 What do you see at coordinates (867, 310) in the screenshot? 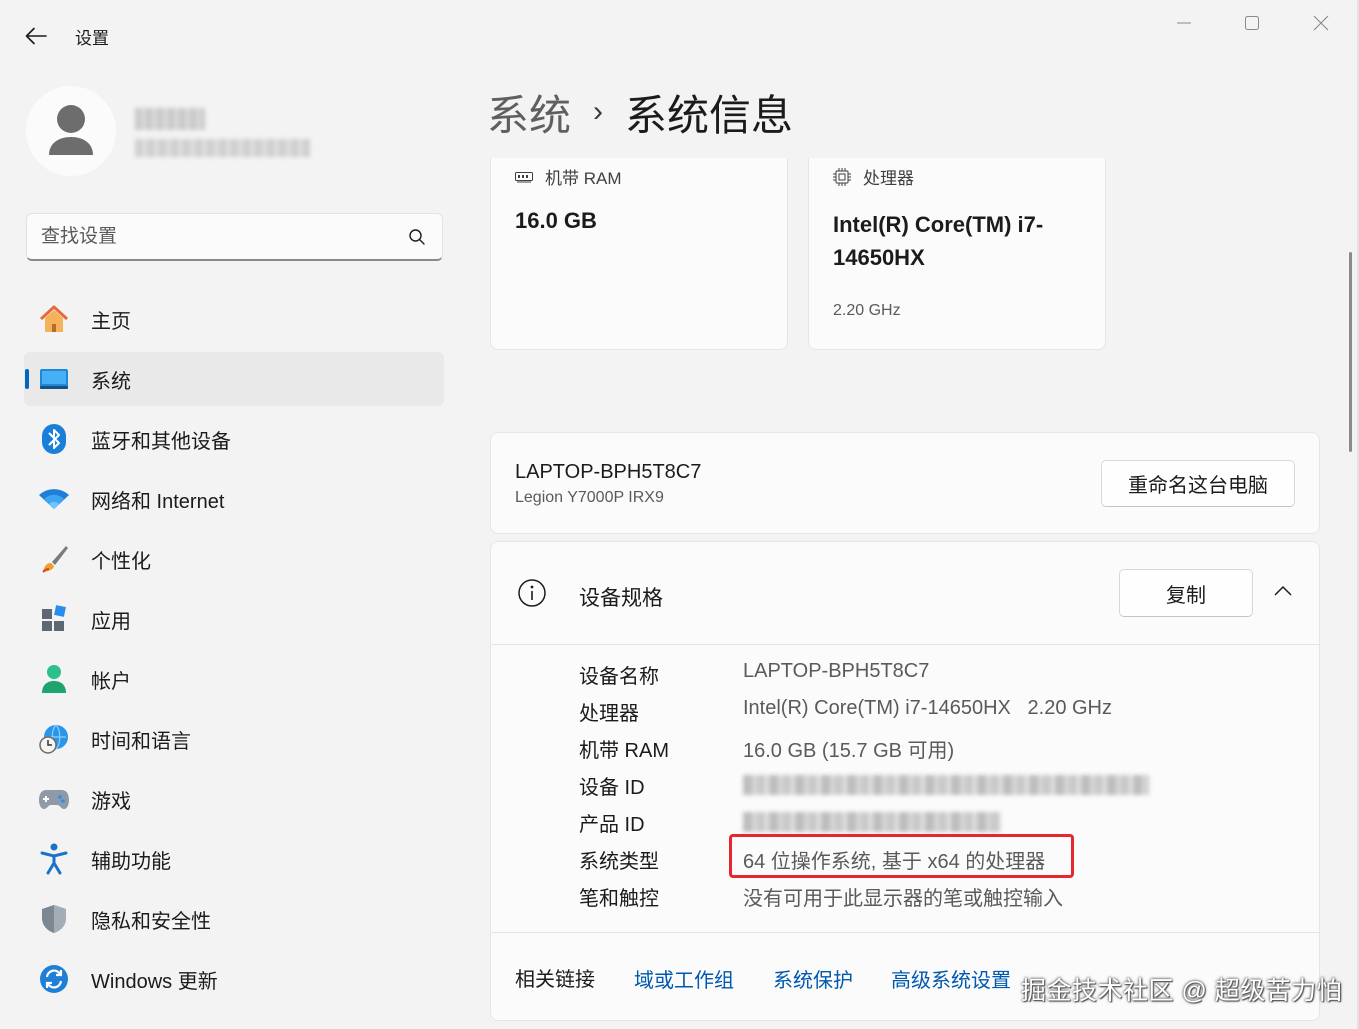
I see `processor-frequency: 2.20 GHz` at bounding box center [867, 310].